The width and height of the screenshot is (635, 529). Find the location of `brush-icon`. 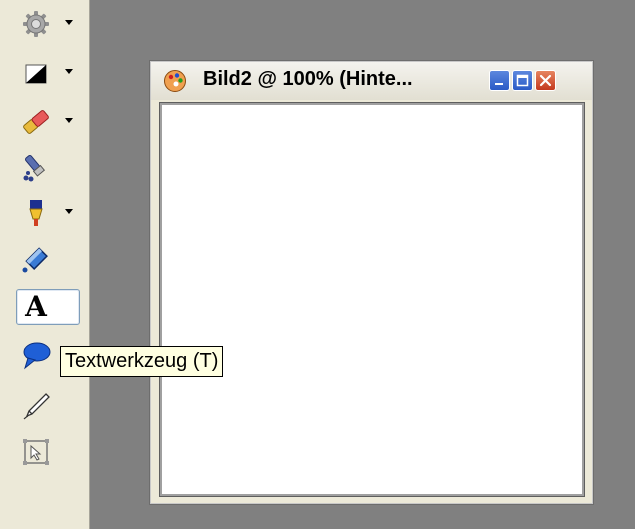

brush-icon is located at coordinates (36, 168).